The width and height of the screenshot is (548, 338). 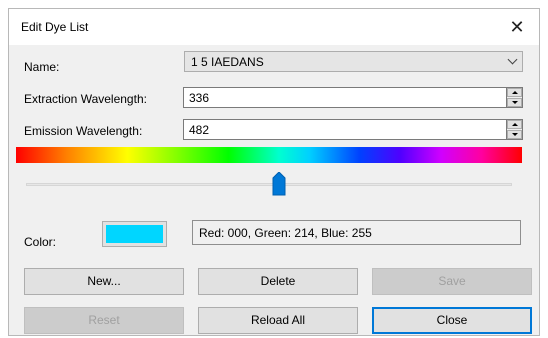 What do you see at coordinates (104, 320) in the screenshot?
I see `reset-button: Reset` at bounding box center [104, 320].